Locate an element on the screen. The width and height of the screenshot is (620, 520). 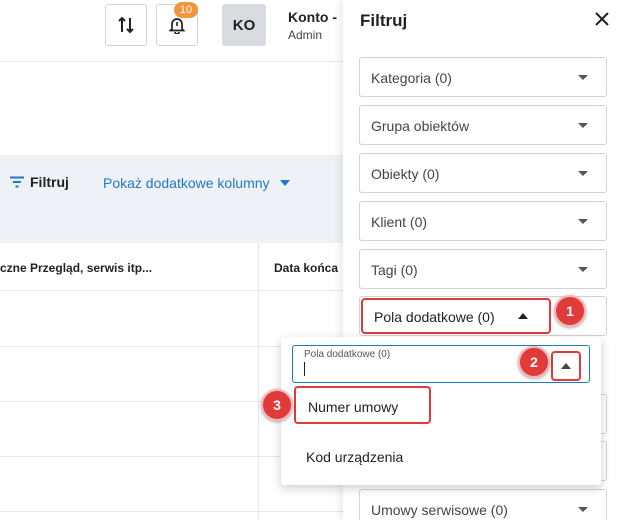
show-more-columns-button: Pokaż dodatkowe kolumny is located at coordinates (196, 183).